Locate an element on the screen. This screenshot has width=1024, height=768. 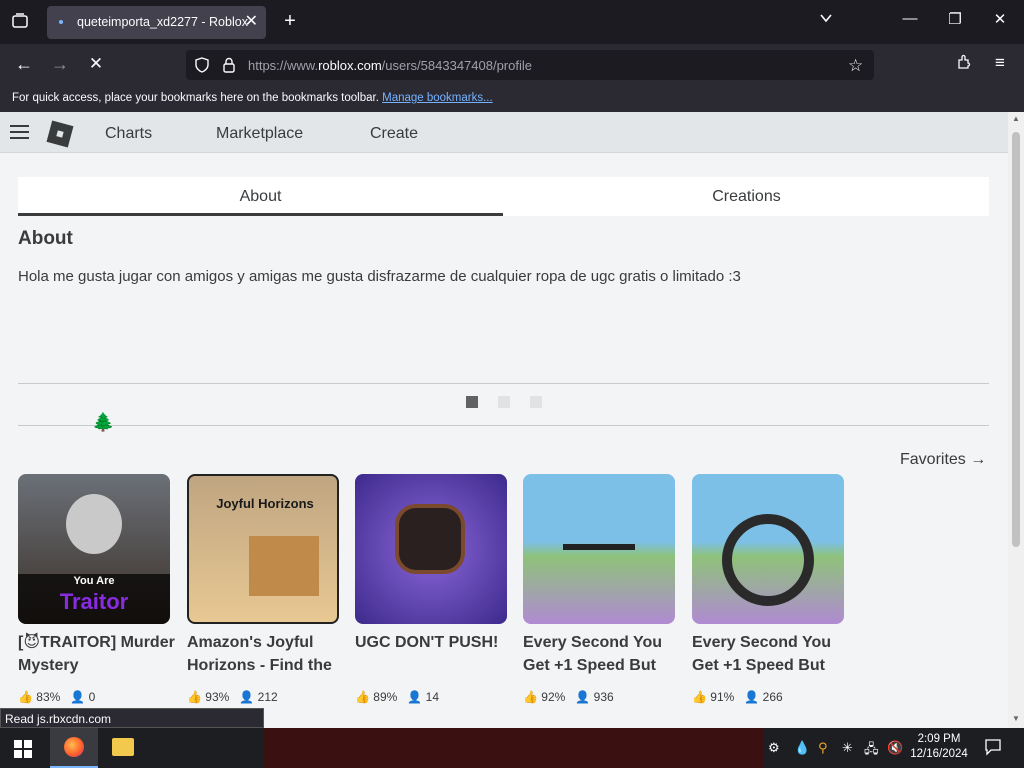
taskbar-clock: 2:09 PM 12/16/2024 is located at coordinates (939, 747).